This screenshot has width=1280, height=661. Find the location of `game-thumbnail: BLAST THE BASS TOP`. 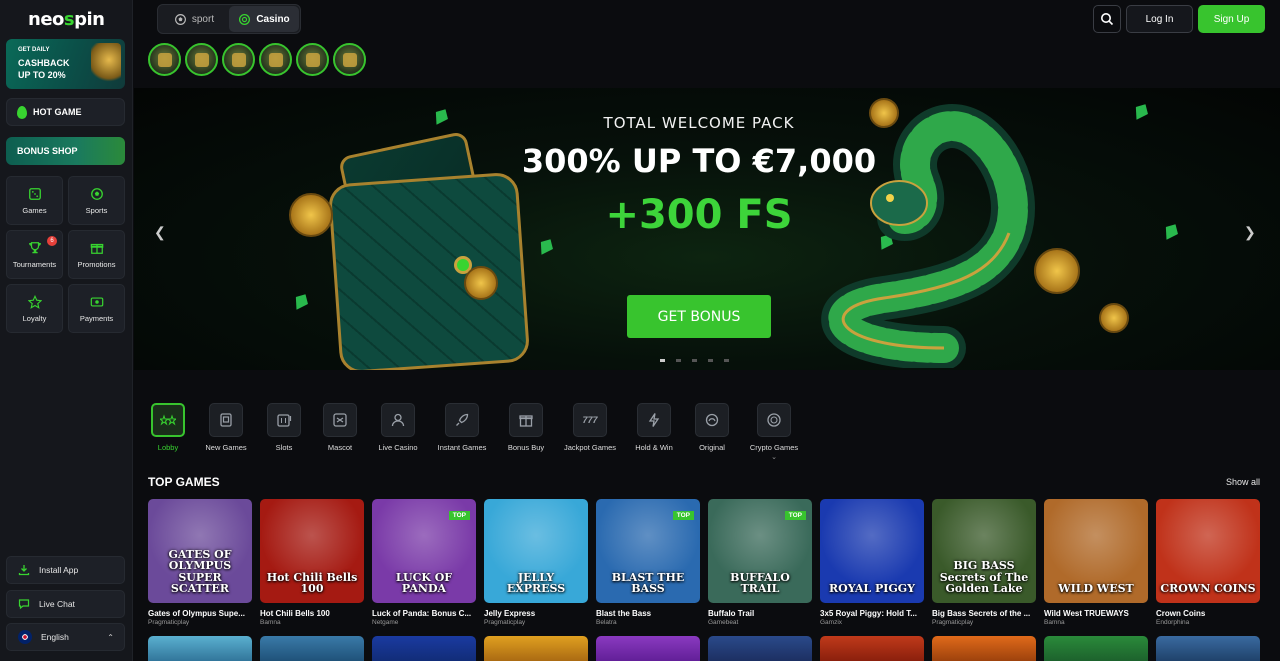

game-thumbnail: BLAST THE BASS TOP is located at coordinates (648, 551).